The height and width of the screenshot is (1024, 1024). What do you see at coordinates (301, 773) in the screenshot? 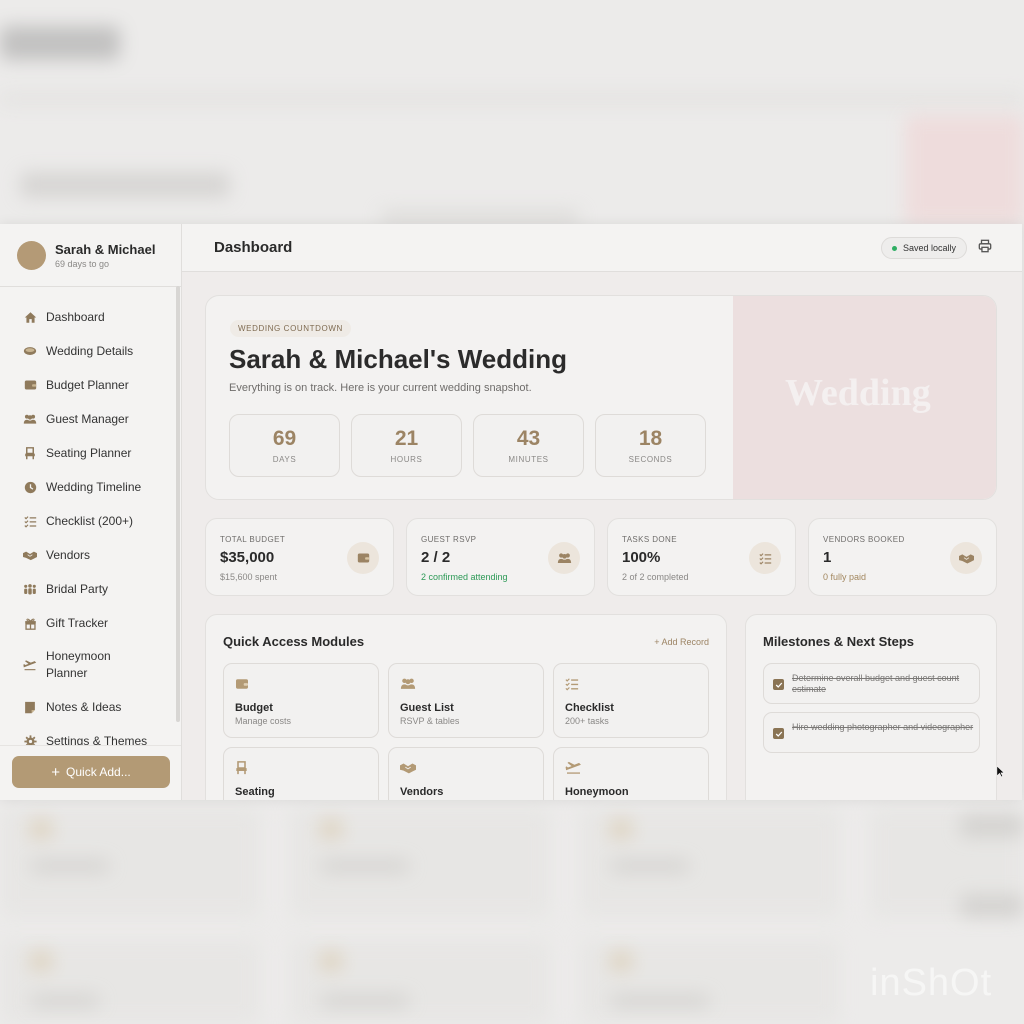
I see `module-seating: Seating` at bounding box center [301, 773].